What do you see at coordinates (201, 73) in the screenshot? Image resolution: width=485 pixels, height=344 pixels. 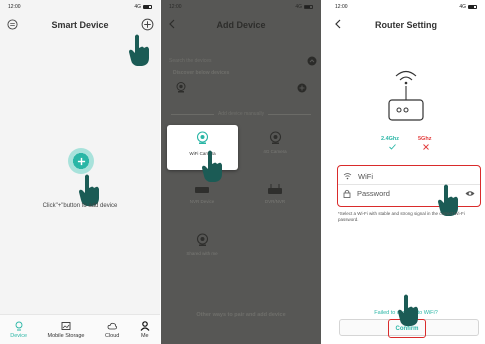 I see `discover-label: Discover below devices` at bounding box center [201, 73].